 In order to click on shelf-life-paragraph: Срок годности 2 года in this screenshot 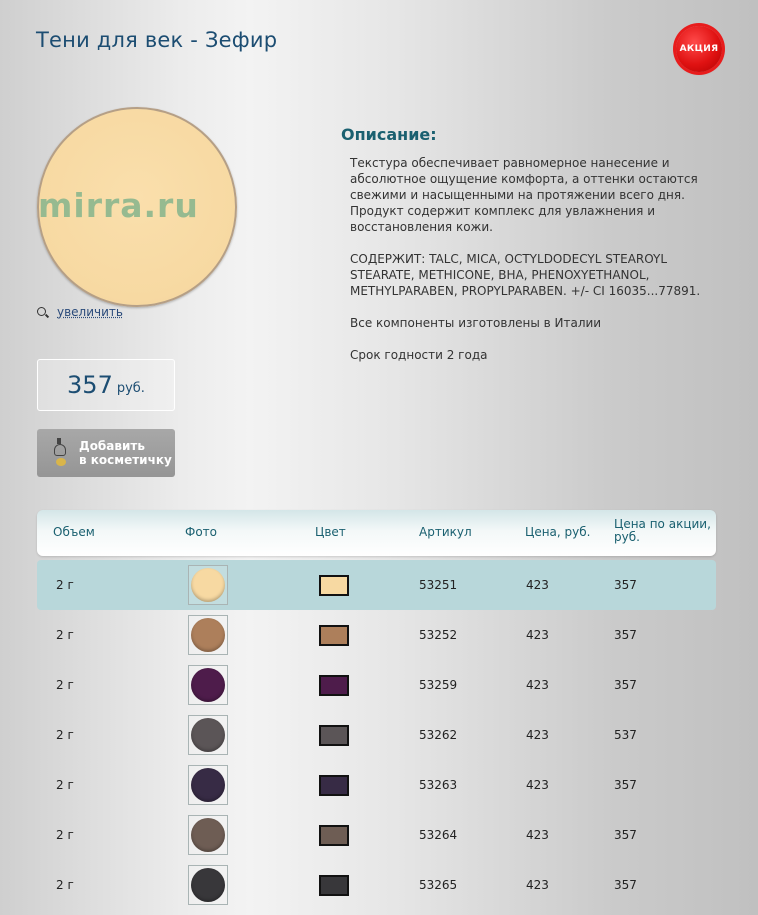, I will do `click(419, 355)`.